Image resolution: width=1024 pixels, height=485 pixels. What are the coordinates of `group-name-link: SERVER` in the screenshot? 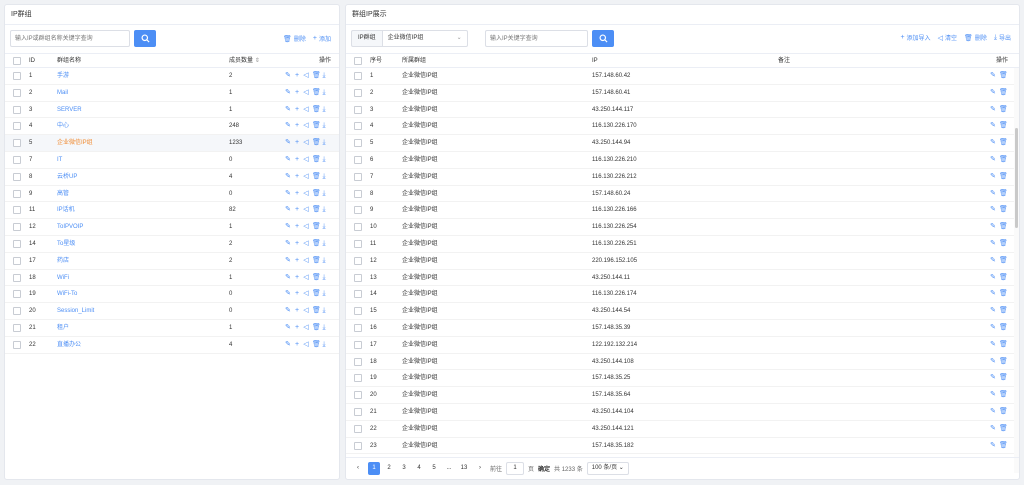 It's located at (69, 110).